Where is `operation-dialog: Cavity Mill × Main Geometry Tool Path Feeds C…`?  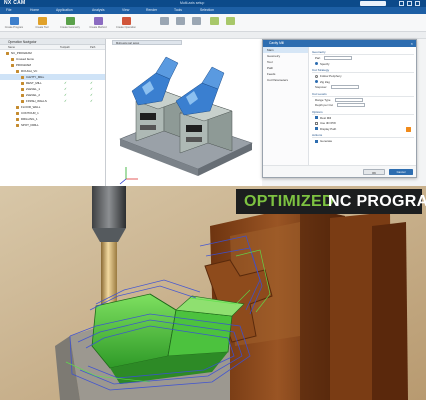
operation-dialog: Cavity Mill × Main Geometry Tool Path Feeds C… is located at coordinates (339, 108).